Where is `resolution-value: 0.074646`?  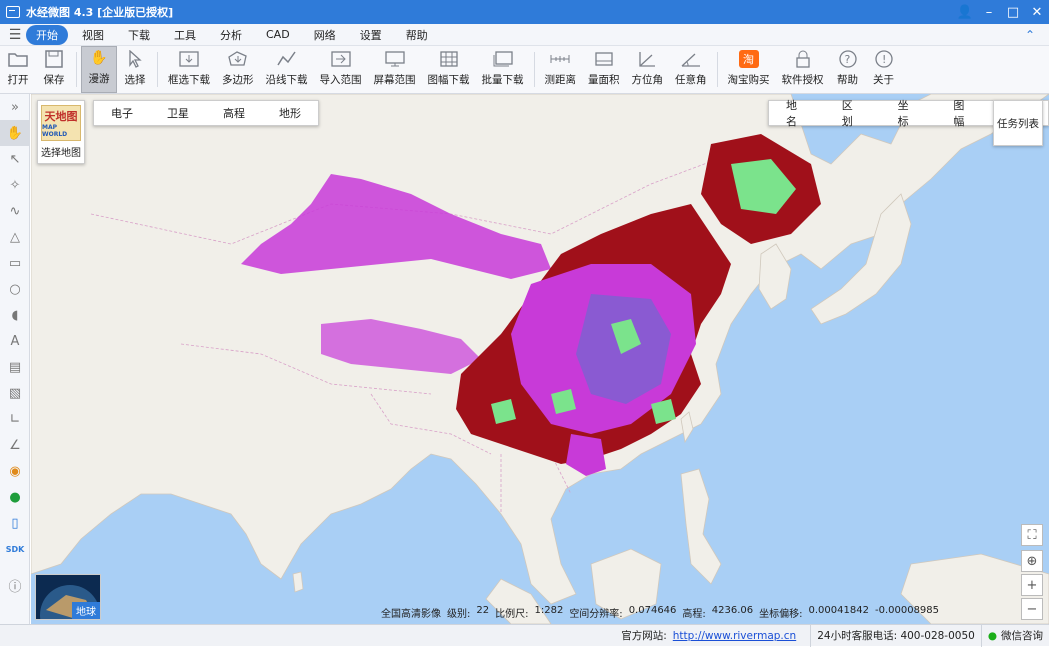
resolution-value: 0.074646 is located at coordinates (652, 610).